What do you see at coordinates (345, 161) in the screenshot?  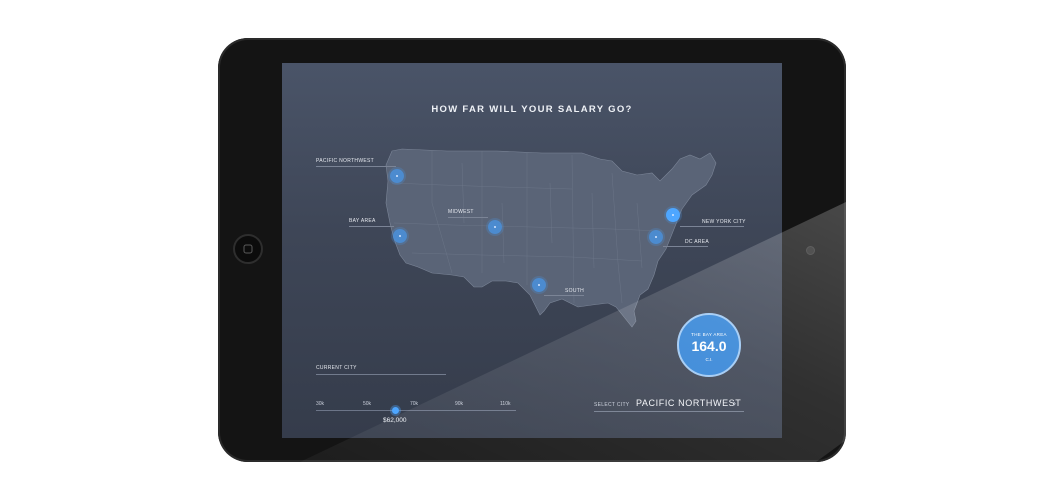 I see `region-label-pacific-northwest: PACIFIC NORTHWEST` at bounding box center [345, 161].